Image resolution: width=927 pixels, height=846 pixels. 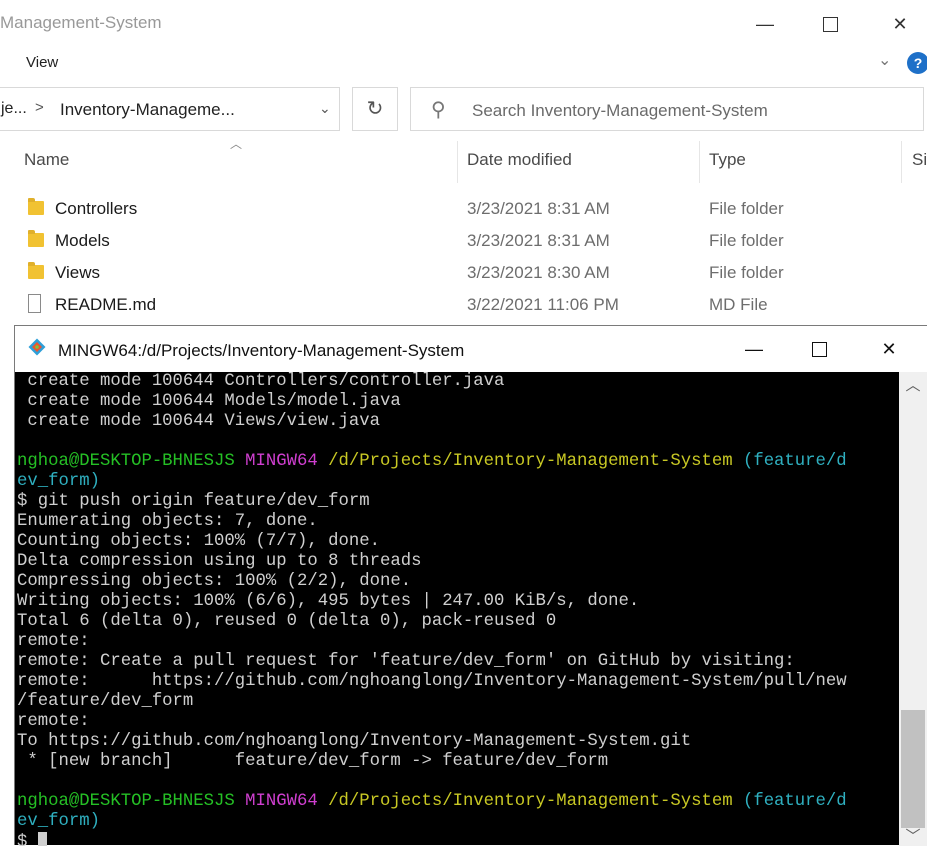 I want to click on terminal-maximize-button, so click(x=819, y=349).